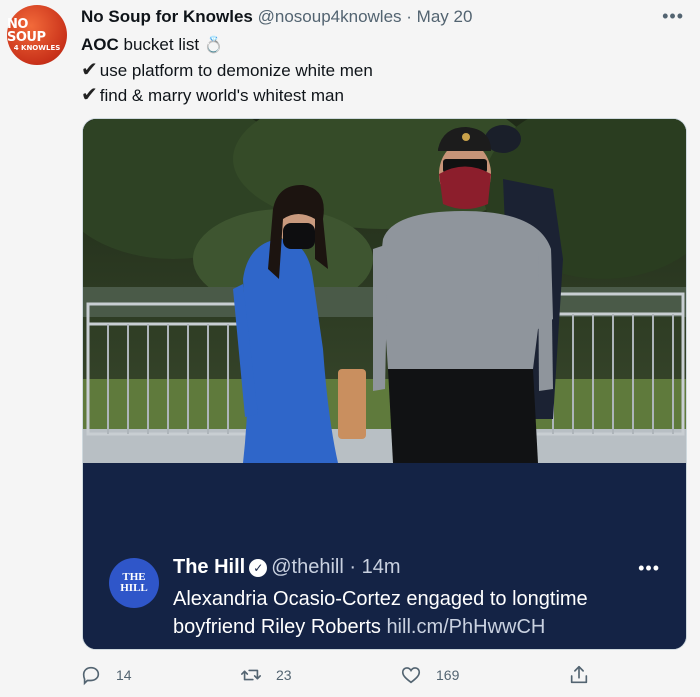  I want to click on tweet-text-bold: AOC, so click(100, 44).